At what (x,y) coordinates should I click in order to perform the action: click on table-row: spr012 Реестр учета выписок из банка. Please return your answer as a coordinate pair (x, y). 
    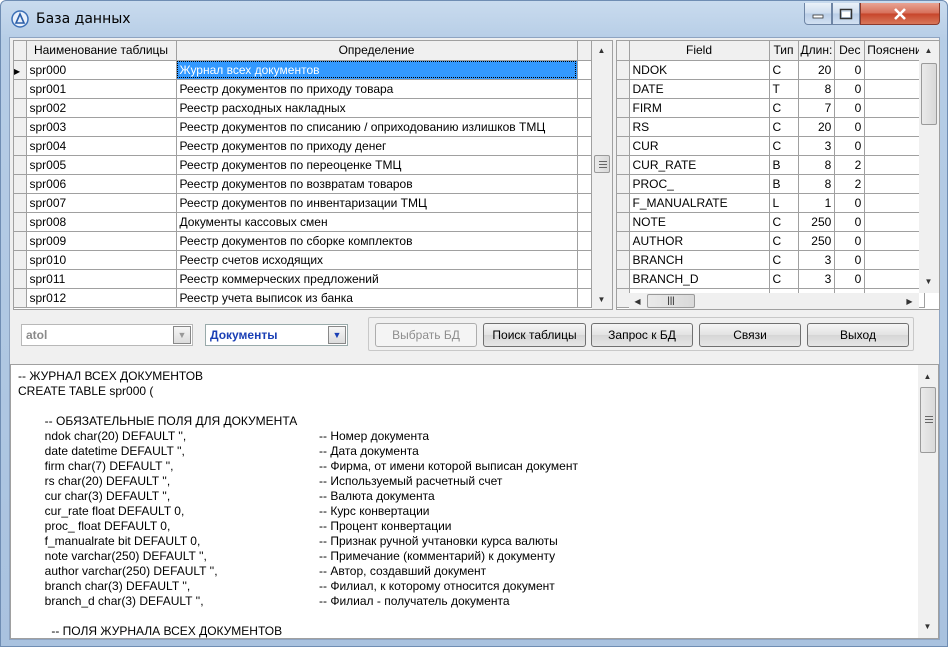
    Looking at the image, I should click on (303, 298).